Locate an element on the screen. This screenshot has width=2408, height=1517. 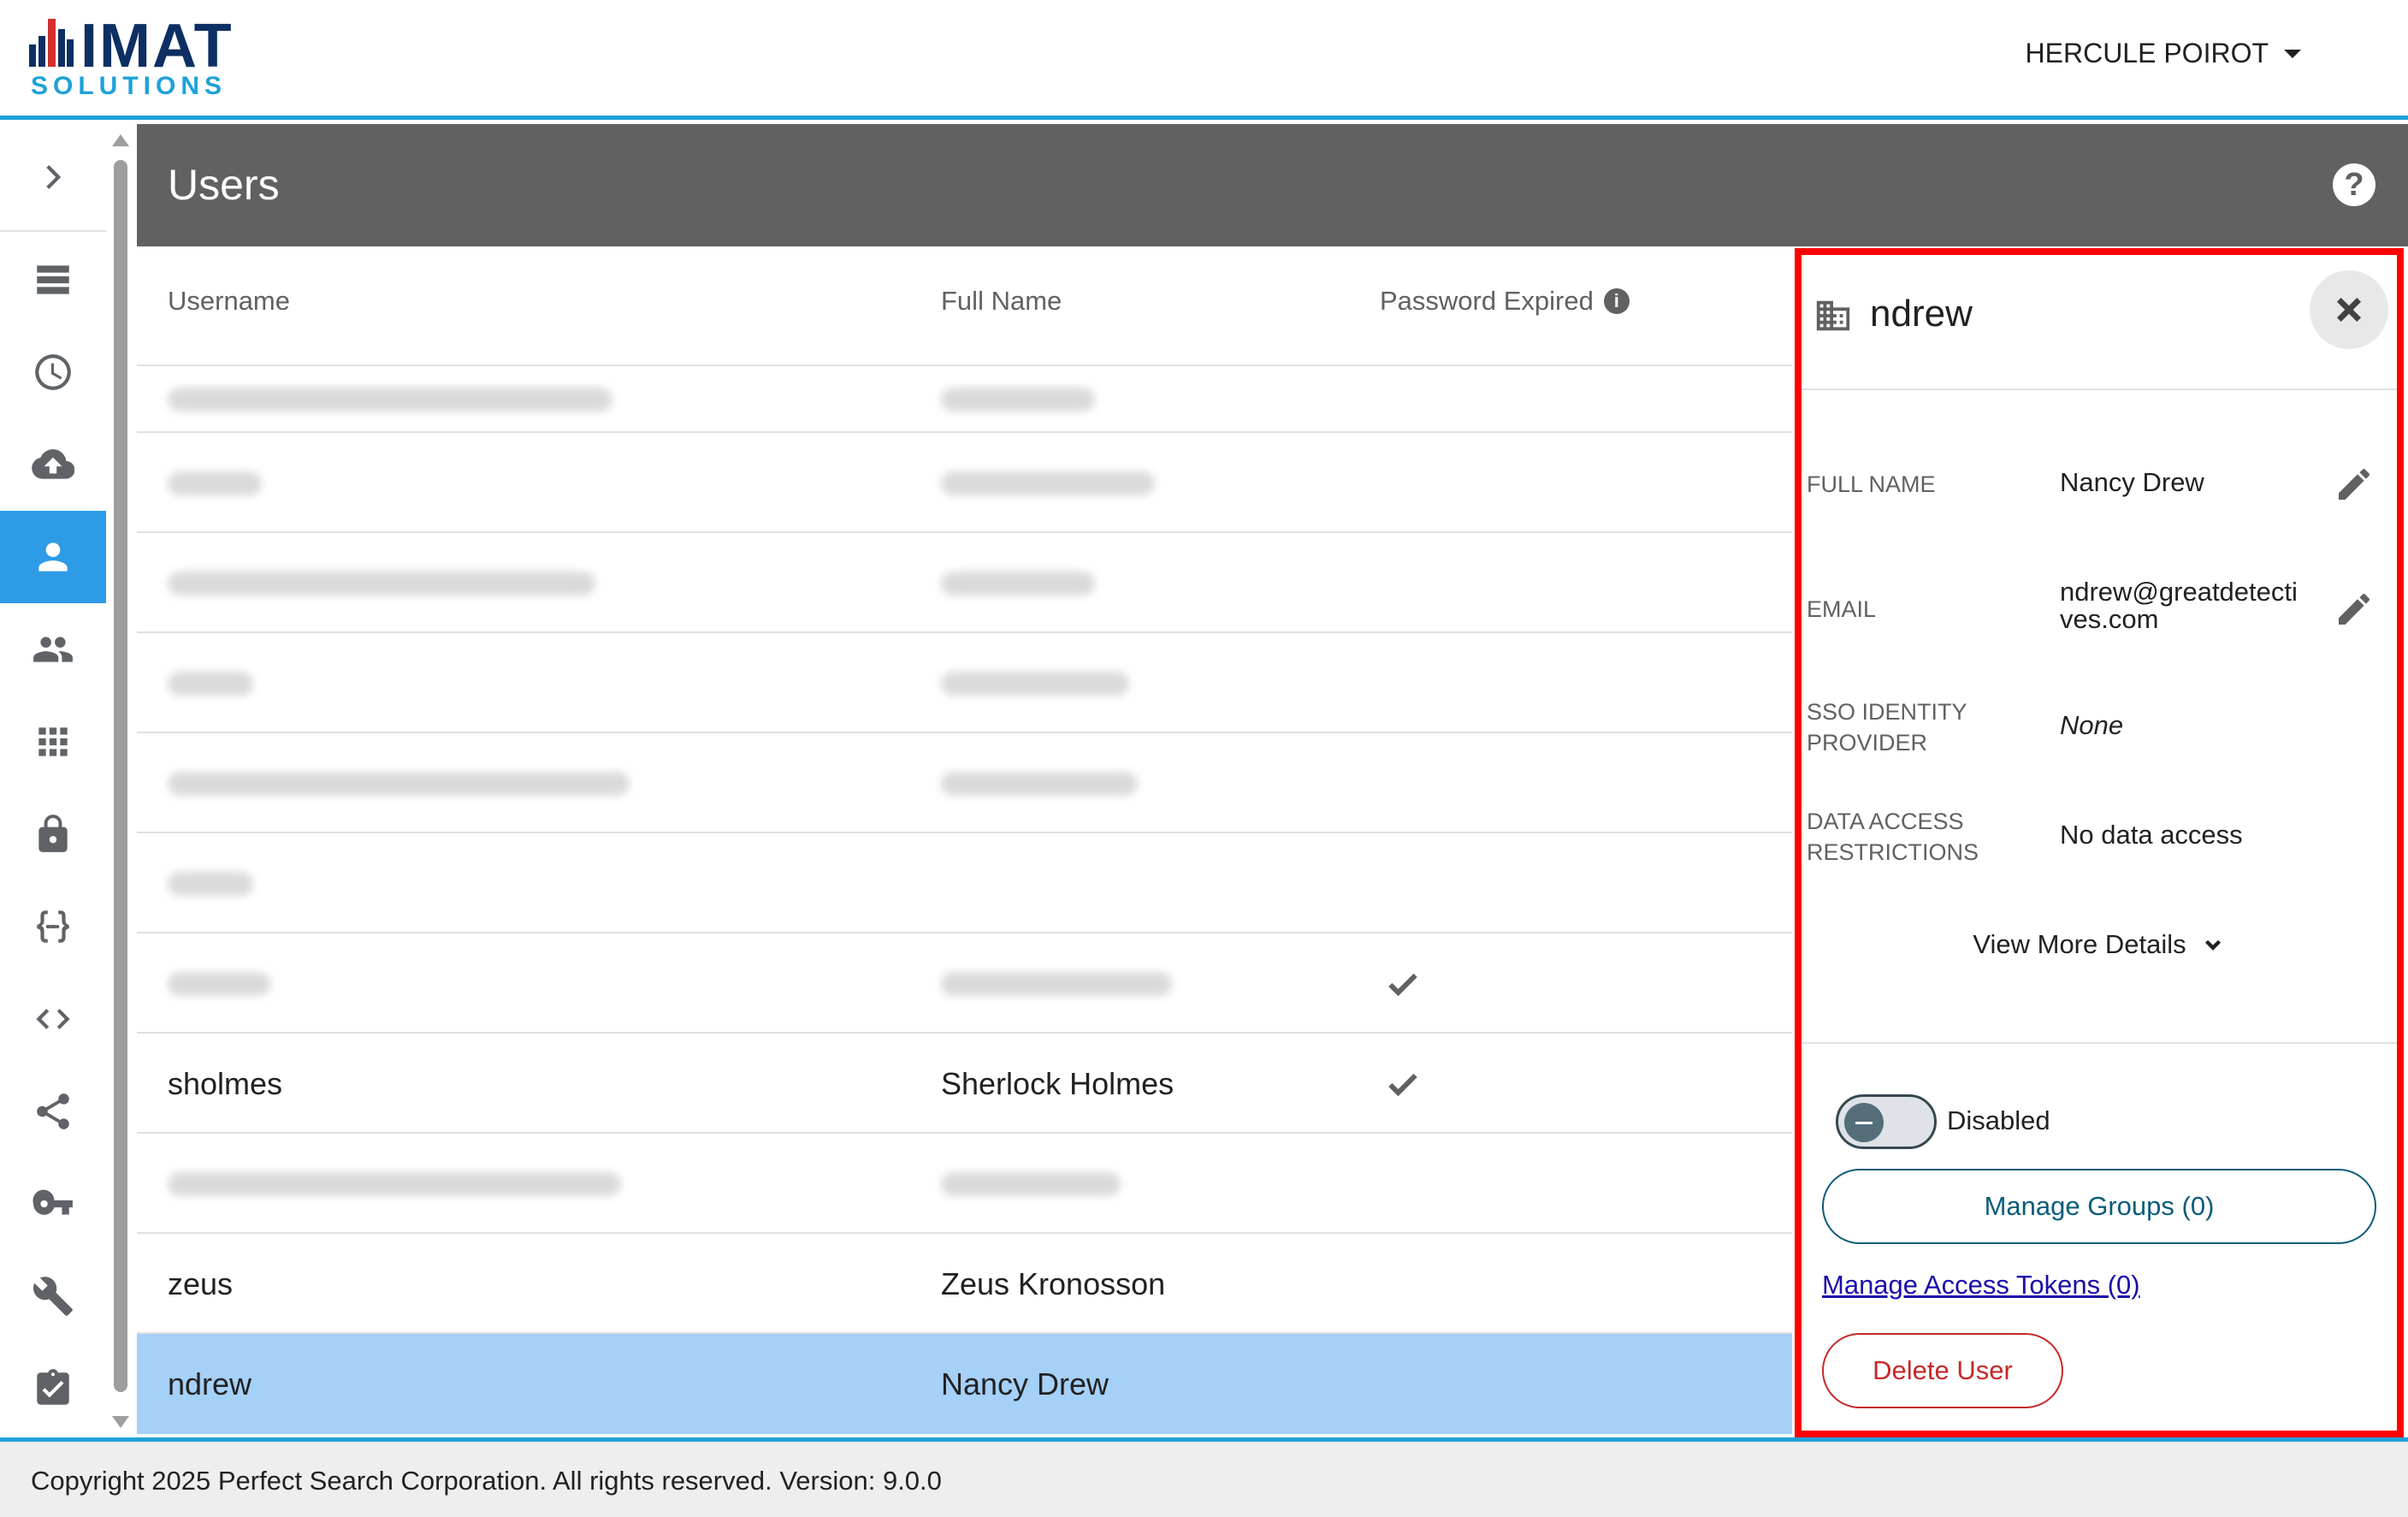
username-cell: zeus is located at coordinates (200, 1284).